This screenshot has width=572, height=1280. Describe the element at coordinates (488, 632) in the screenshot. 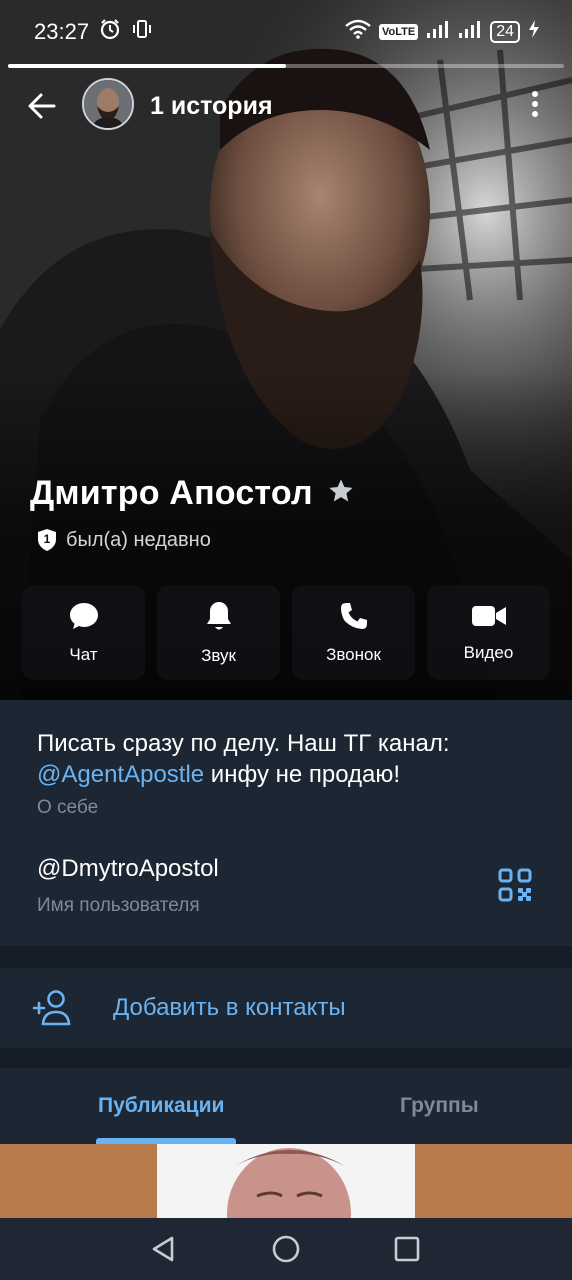

I see `video-button: Видео` at that location.